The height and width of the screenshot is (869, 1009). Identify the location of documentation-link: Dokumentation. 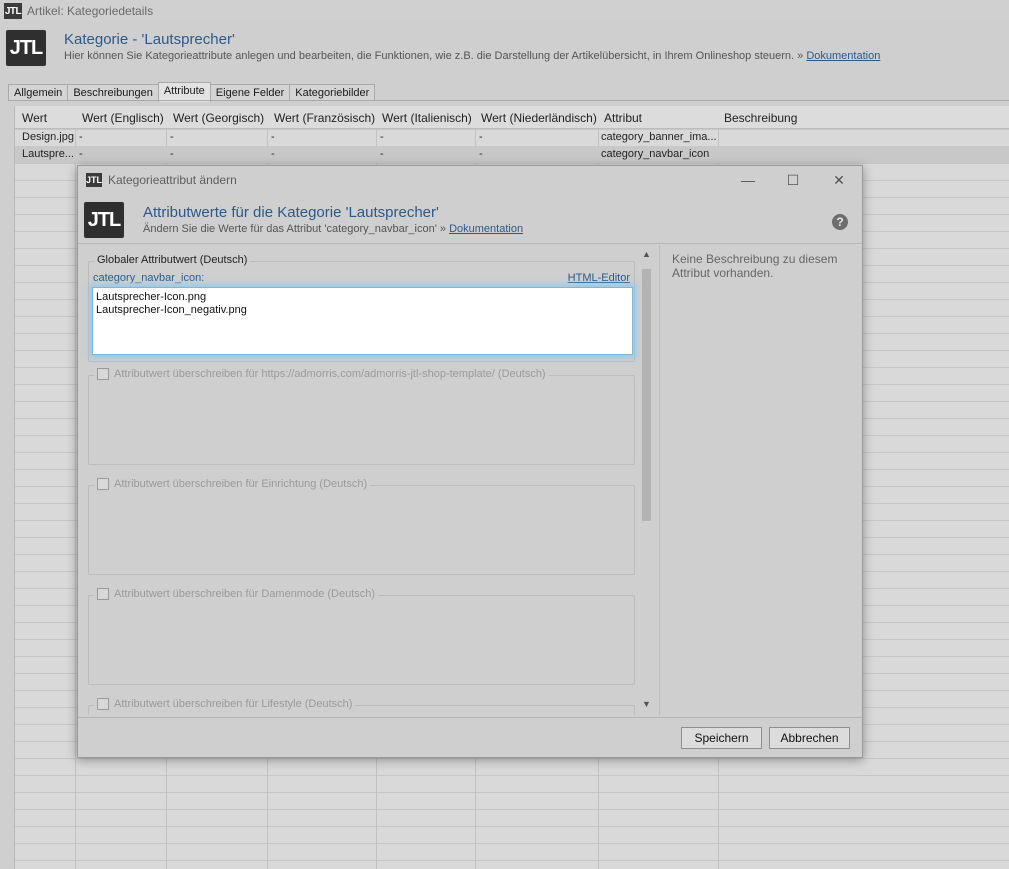
(843, 56).